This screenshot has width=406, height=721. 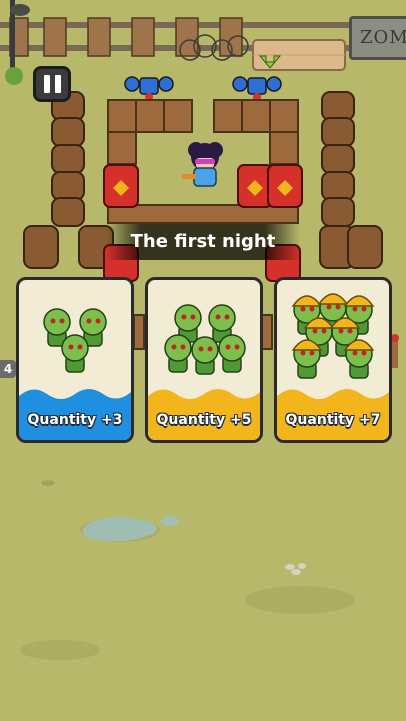 What do you see at coordinates (333, 336) in the screenshot?
I see `hardhat-zombie-group-icon` at bounding box center [333, 336].